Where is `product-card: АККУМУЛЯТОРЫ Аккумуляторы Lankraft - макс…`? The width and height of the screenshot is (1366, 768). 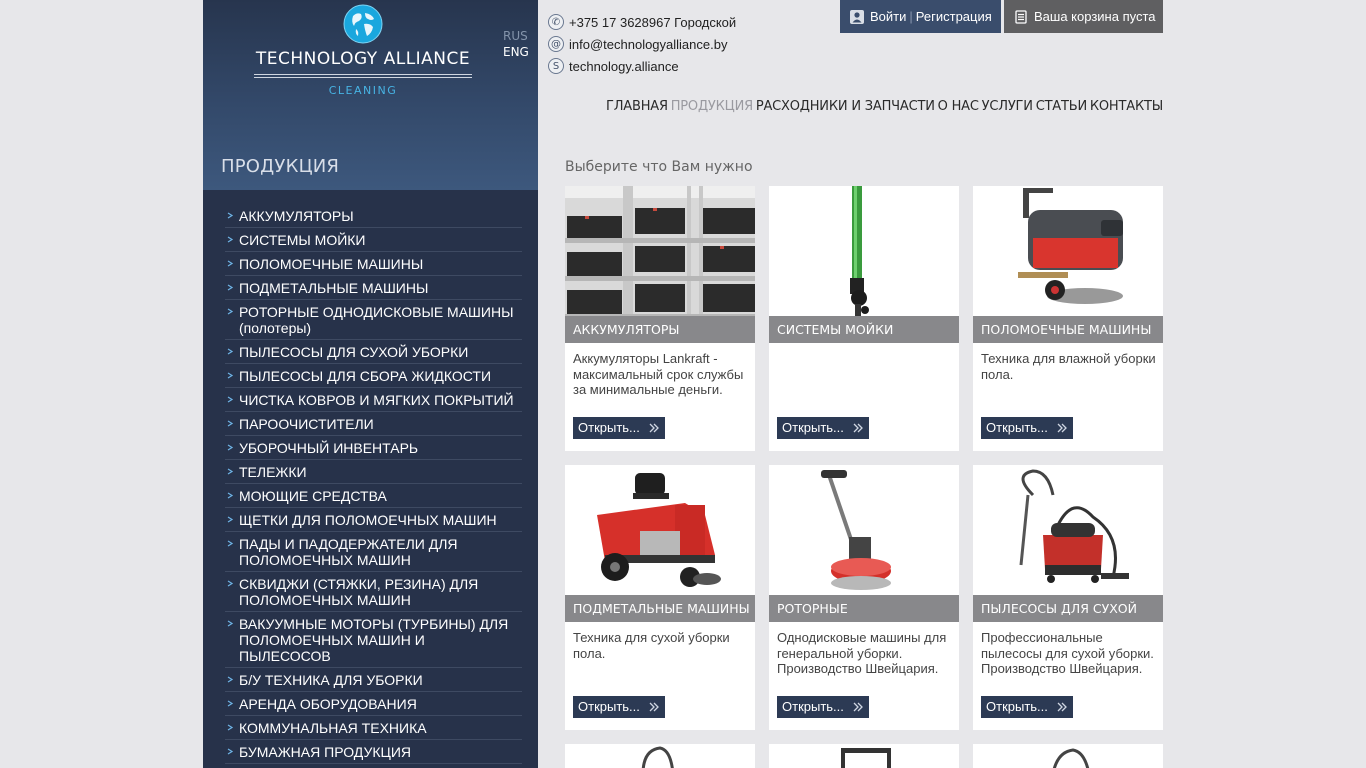 product-card: АККУМУЛЯТОРЫ Аккумуляторы Lankraft - макс… is located at coordinates (660, 318).